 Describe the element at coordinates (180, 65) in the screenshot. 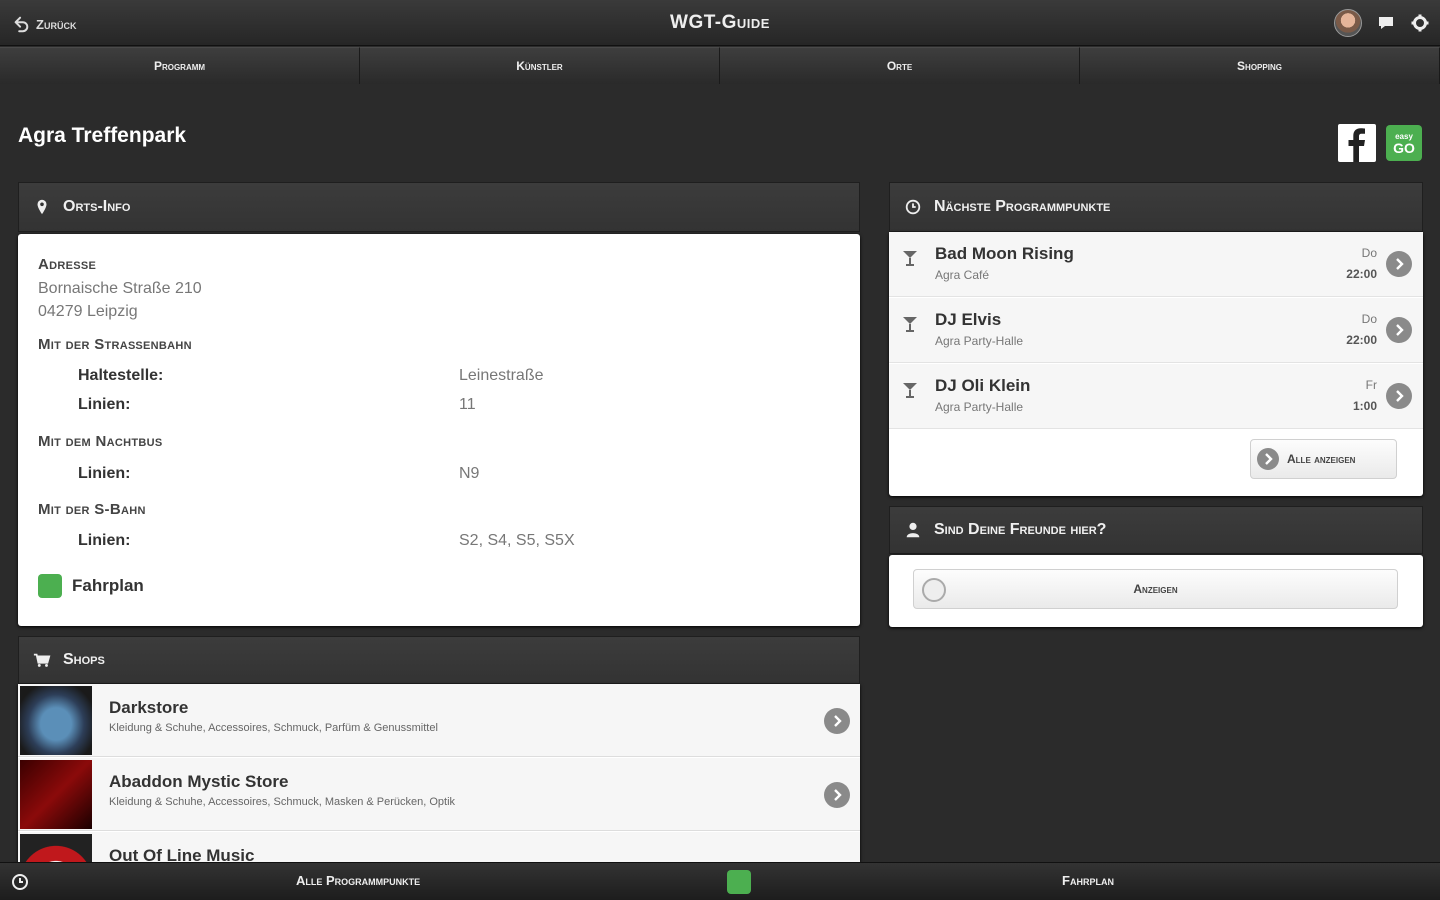

I see `tab-programm: Programm` at that location.